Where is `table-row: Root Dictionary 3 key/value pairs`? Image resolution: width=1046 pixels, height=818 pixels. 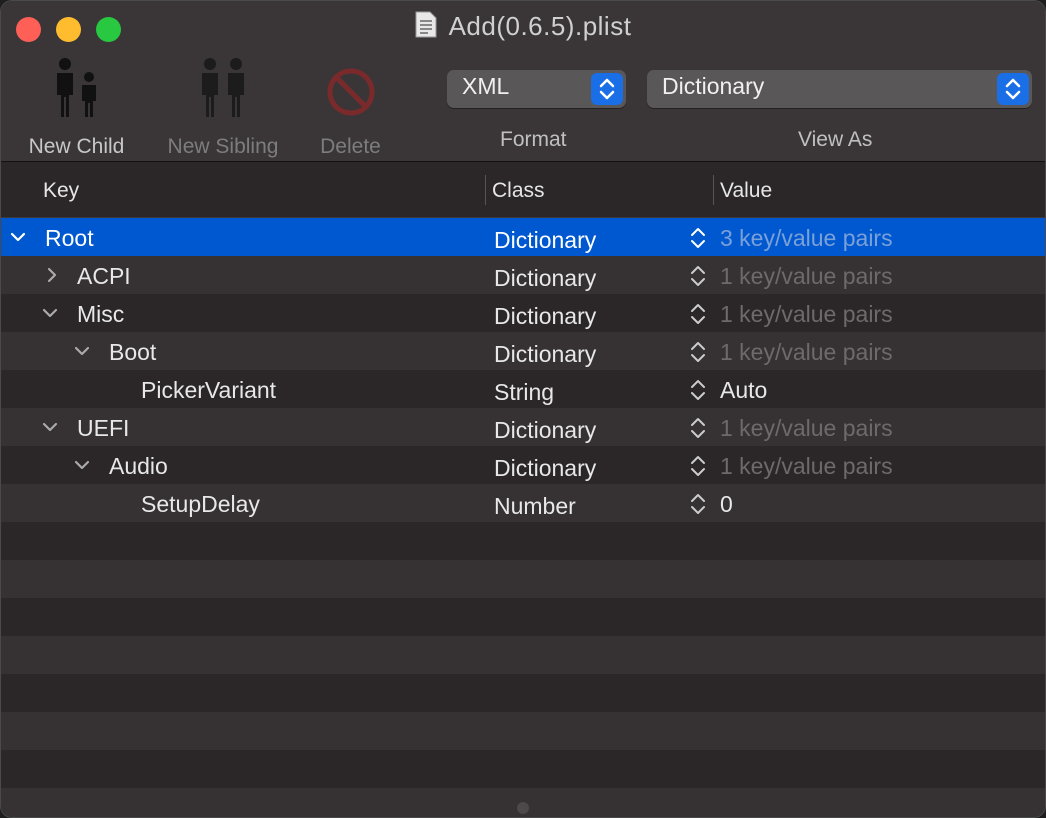 table-row: Root Dictionary 3 key/value pairs is located at coordinates (523, 237).